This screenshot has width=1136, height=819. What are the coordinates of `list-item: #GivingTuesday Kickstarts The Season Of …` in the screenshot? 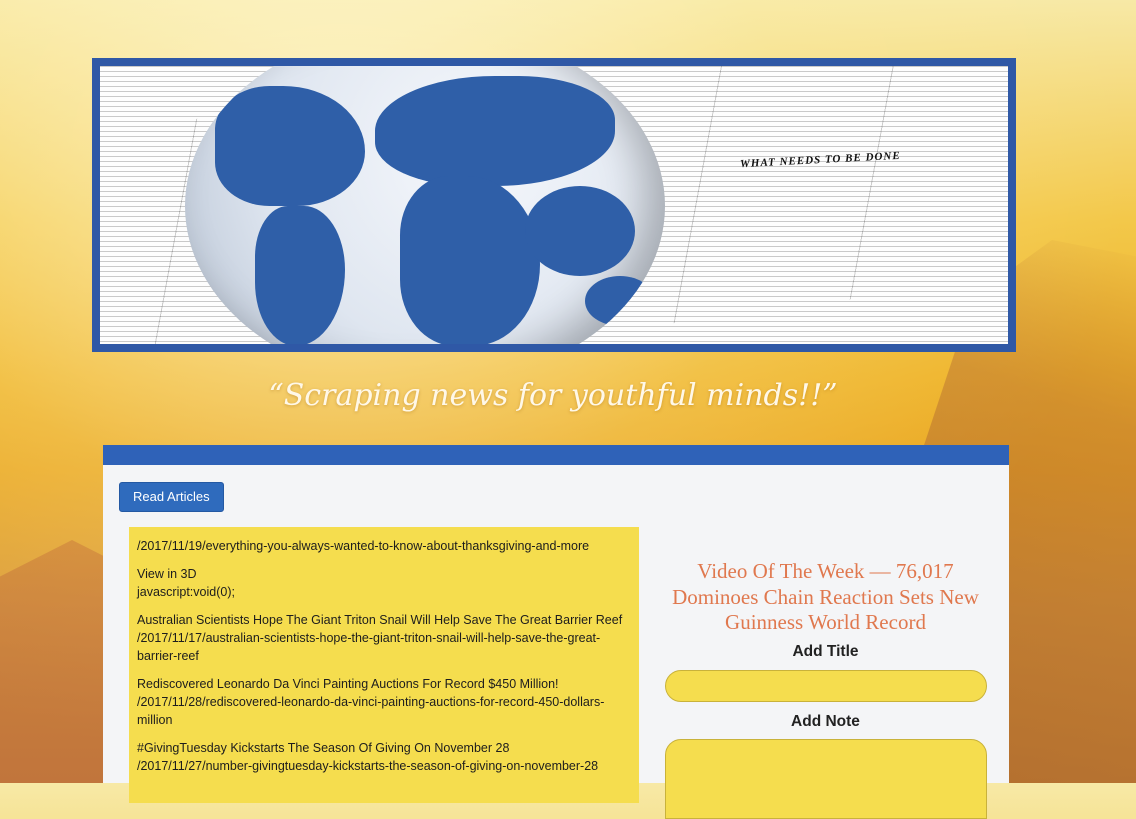 It's located at (383, 757).